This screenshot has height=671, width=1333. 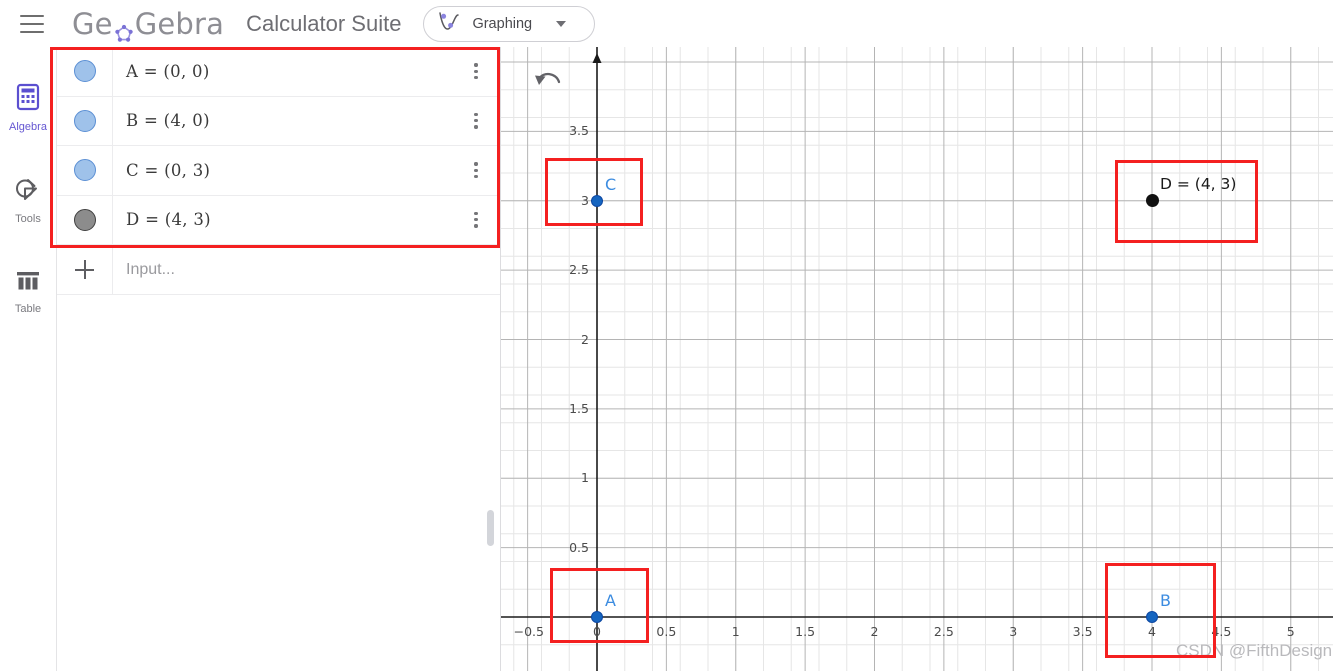 What do you see at coordinates (579, 408) in the screenshot?
I see `y-axis-tick-label: 1.5` at bounding box center [579, 408].